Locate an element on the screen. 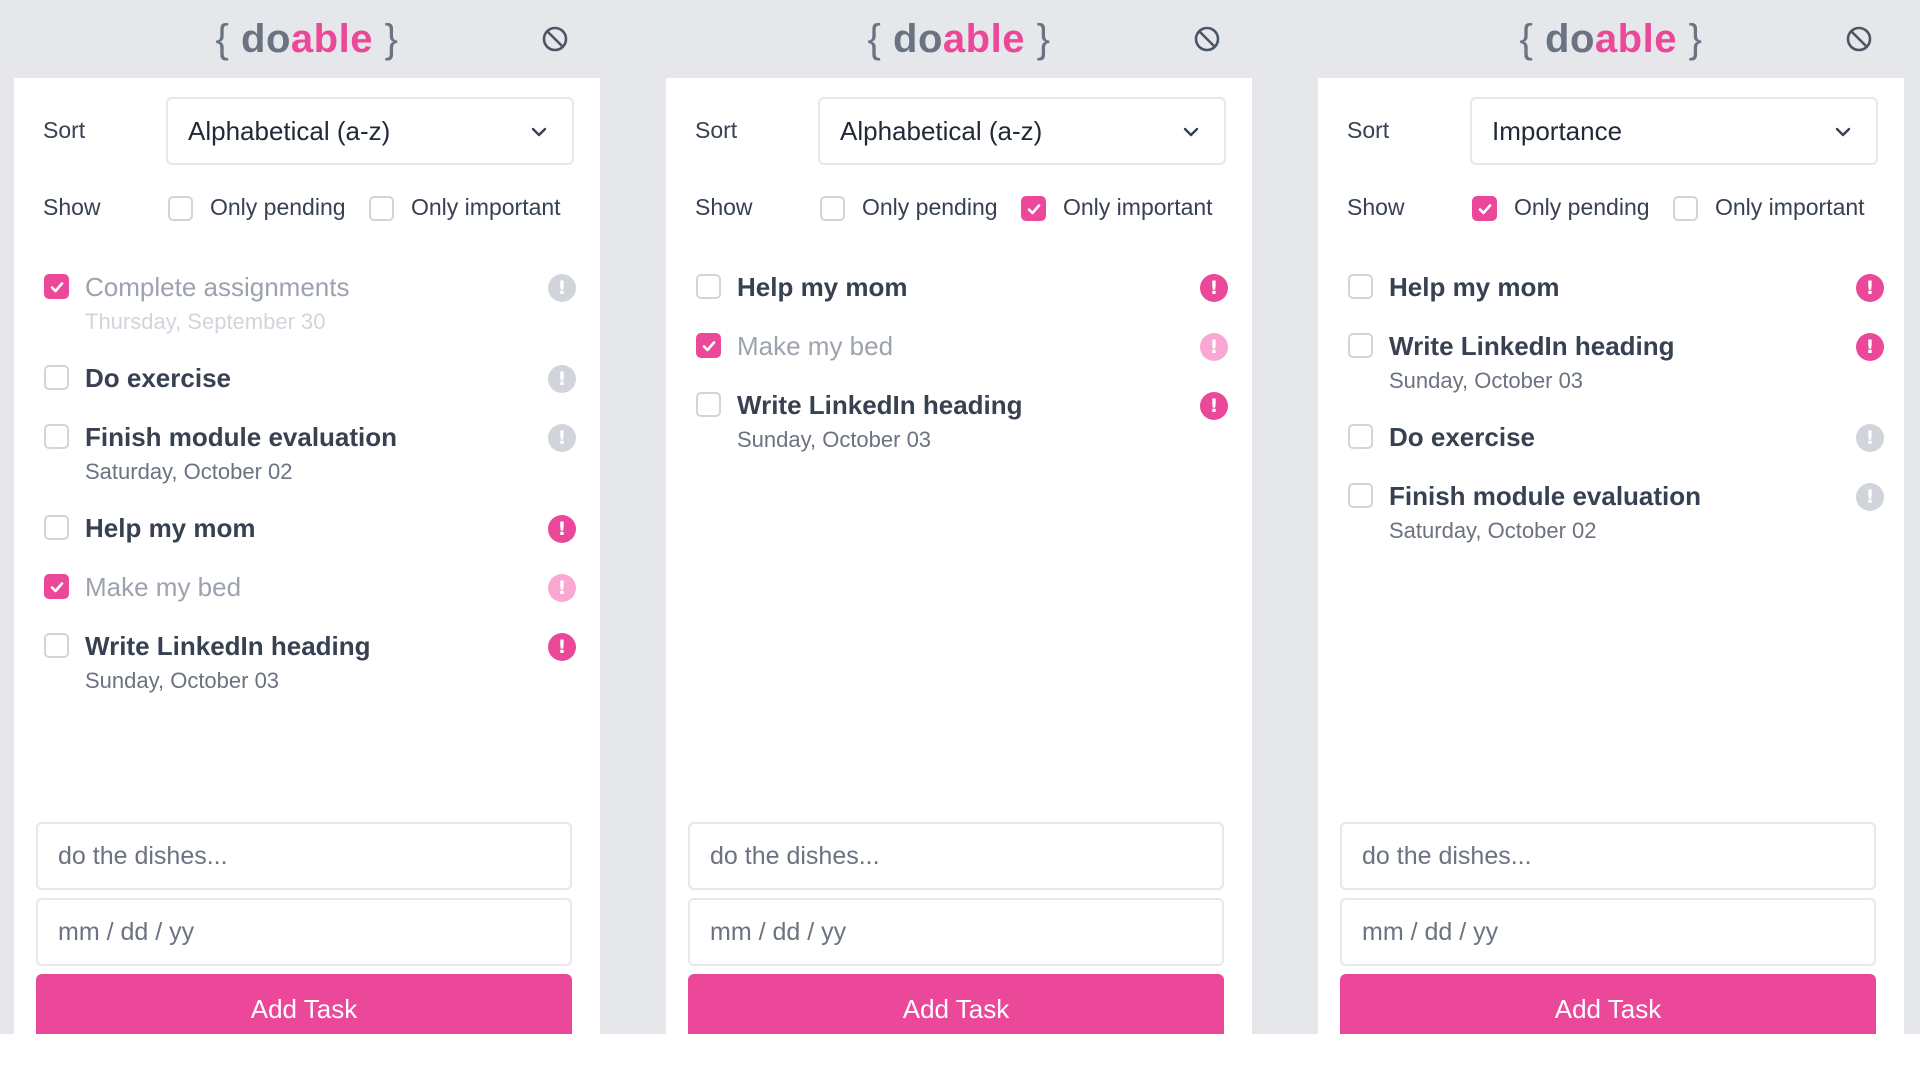 The height and width of the screenshot is (1080, 1920). task-title: Write LinkedIn heading is located at coordinates (1532, 346).